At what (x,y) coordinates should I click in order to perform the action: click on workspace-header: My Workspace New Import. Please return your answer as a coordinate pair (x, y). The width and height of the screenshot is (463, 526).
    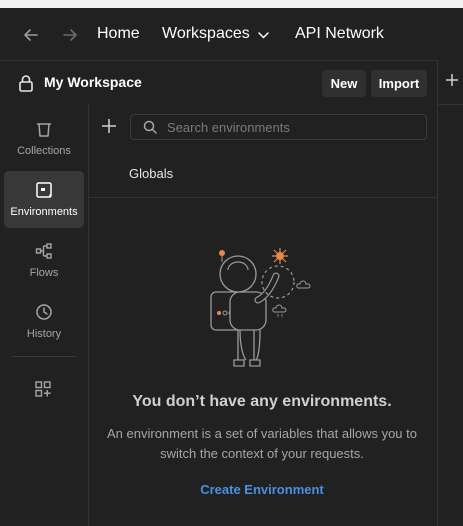
    Looking at the image, I should click on (218, 82).